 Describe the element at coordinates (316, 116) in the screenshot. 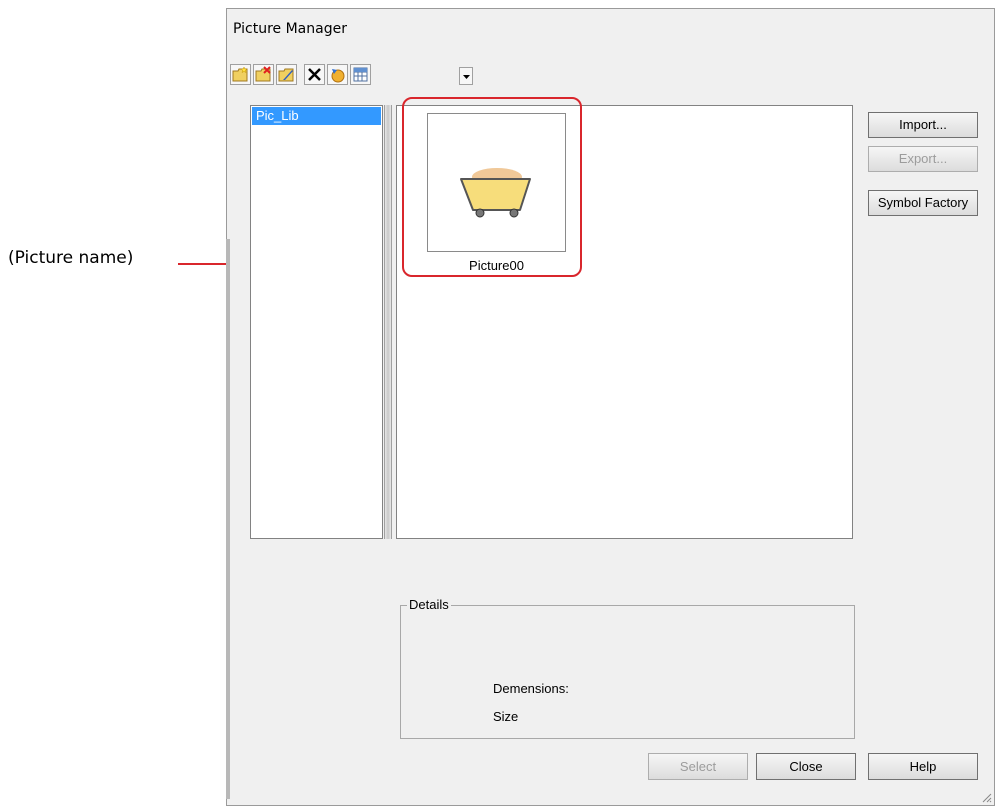

I see `tree-item-pic-lib: Pic_Lib` at that location.